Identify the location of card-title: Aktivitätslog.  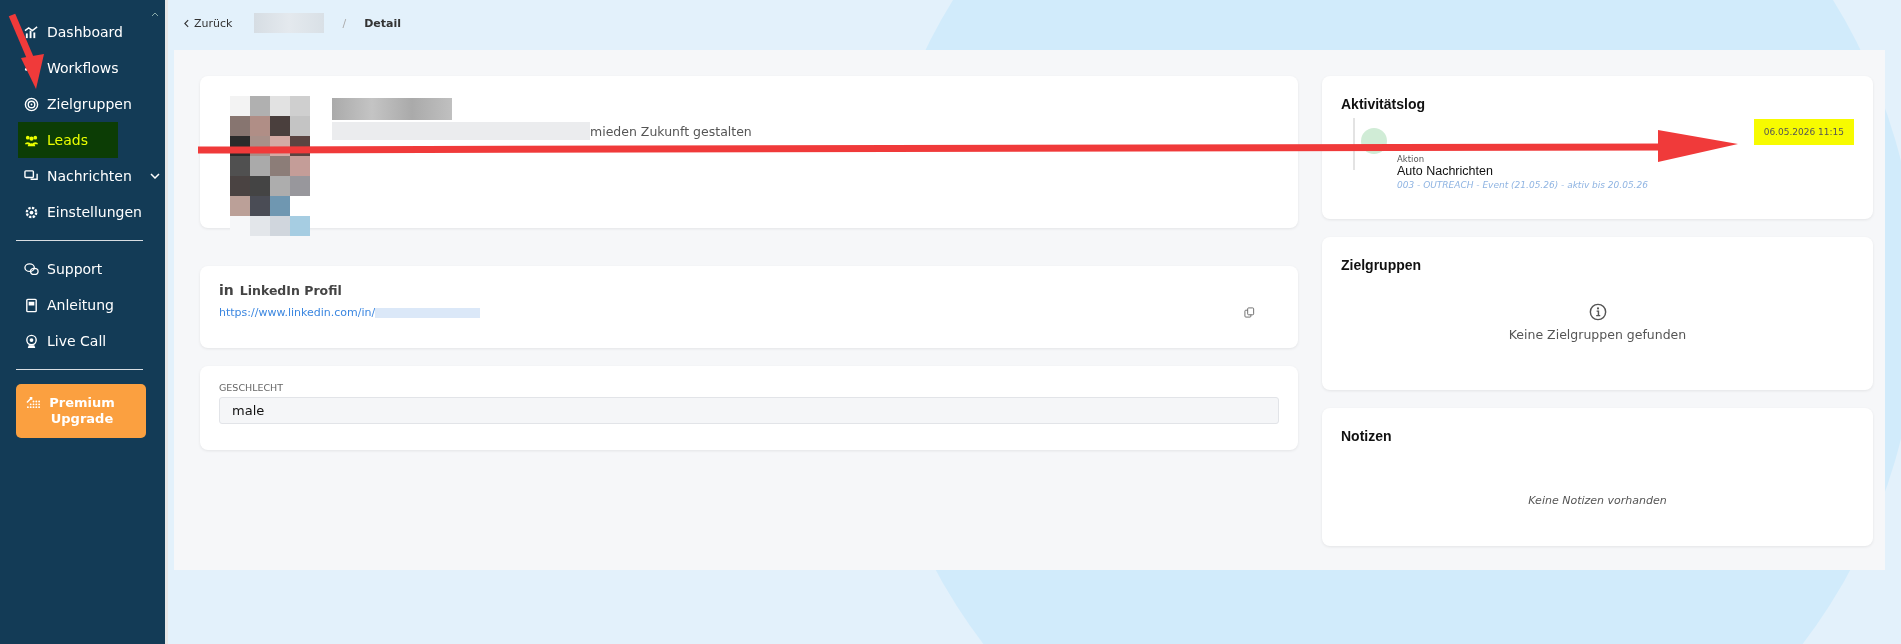
(1383, 104).